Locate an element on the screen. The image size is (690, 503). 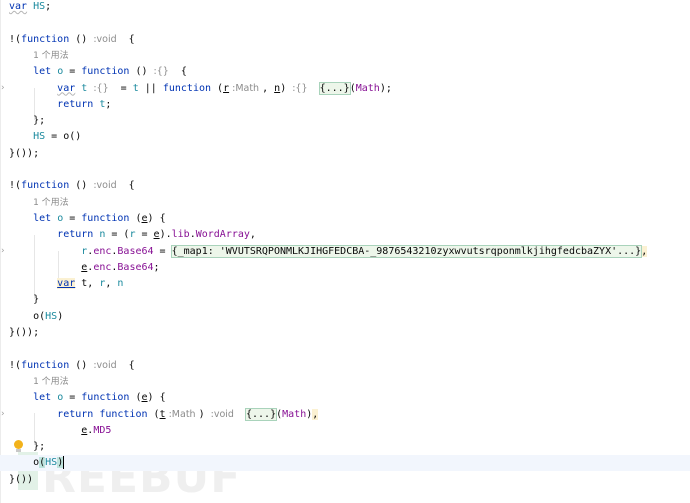
code-token: MD5 is located at coordinates (102, 430).